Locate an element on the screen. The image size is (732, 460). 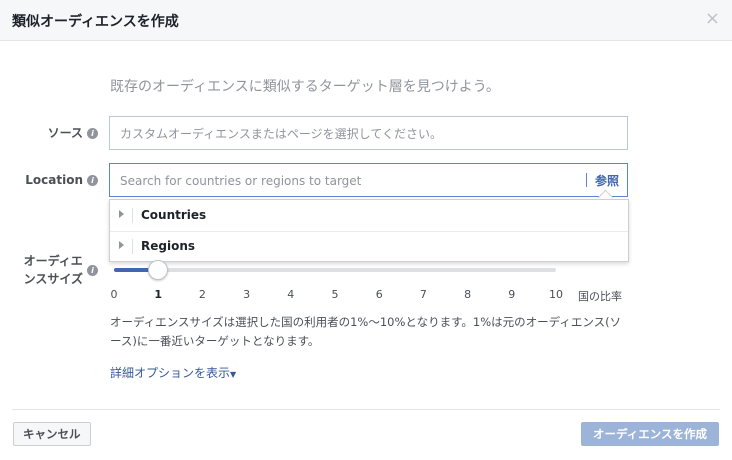
dialog-title: 類似オーディエンスを作成 is located at coordinates (95, 22).